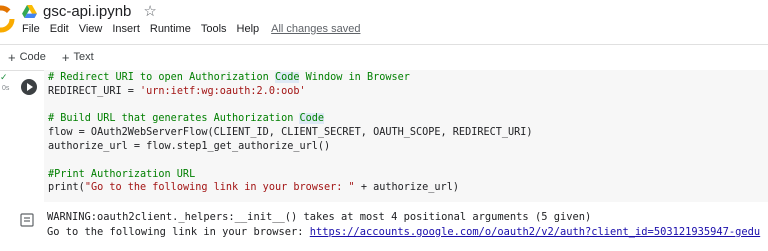  What do you see at coordinates (174, 119) in the screenshot?
I see `code-comment: # Build URL that generates Authorization` at bounding box center [174, 119].